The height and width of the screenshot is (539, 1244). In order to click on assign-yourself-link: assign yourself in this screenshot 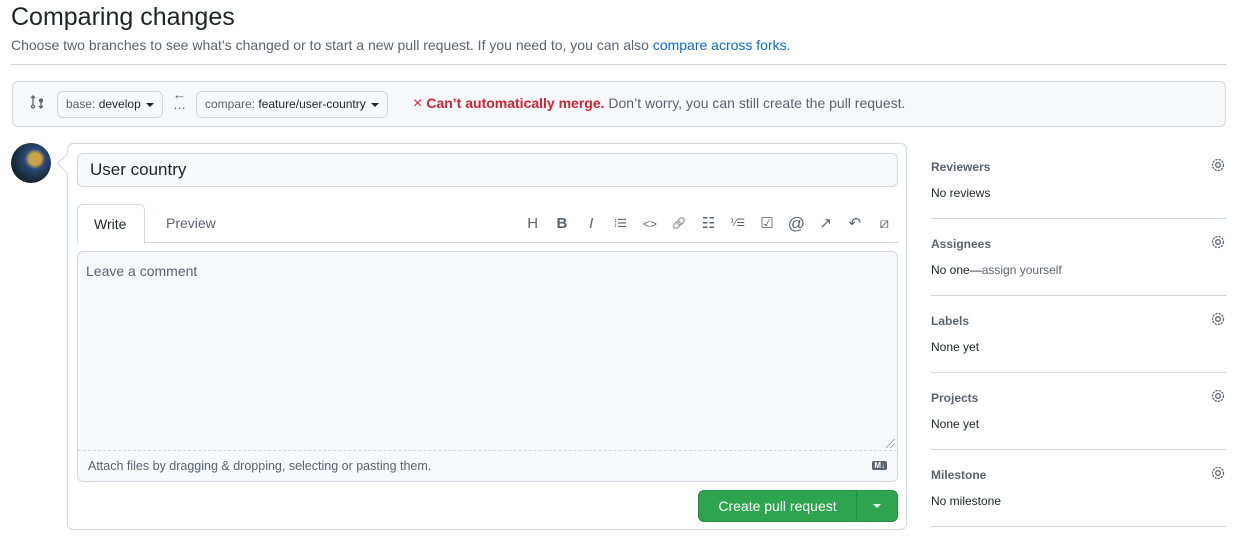, I will do `click(1022, 270)`.